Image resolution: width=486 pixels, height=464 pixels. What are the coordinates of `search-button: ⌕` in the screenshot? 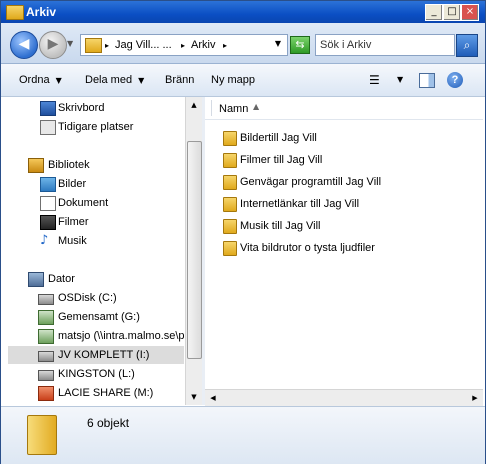 It's located at (467, 45).